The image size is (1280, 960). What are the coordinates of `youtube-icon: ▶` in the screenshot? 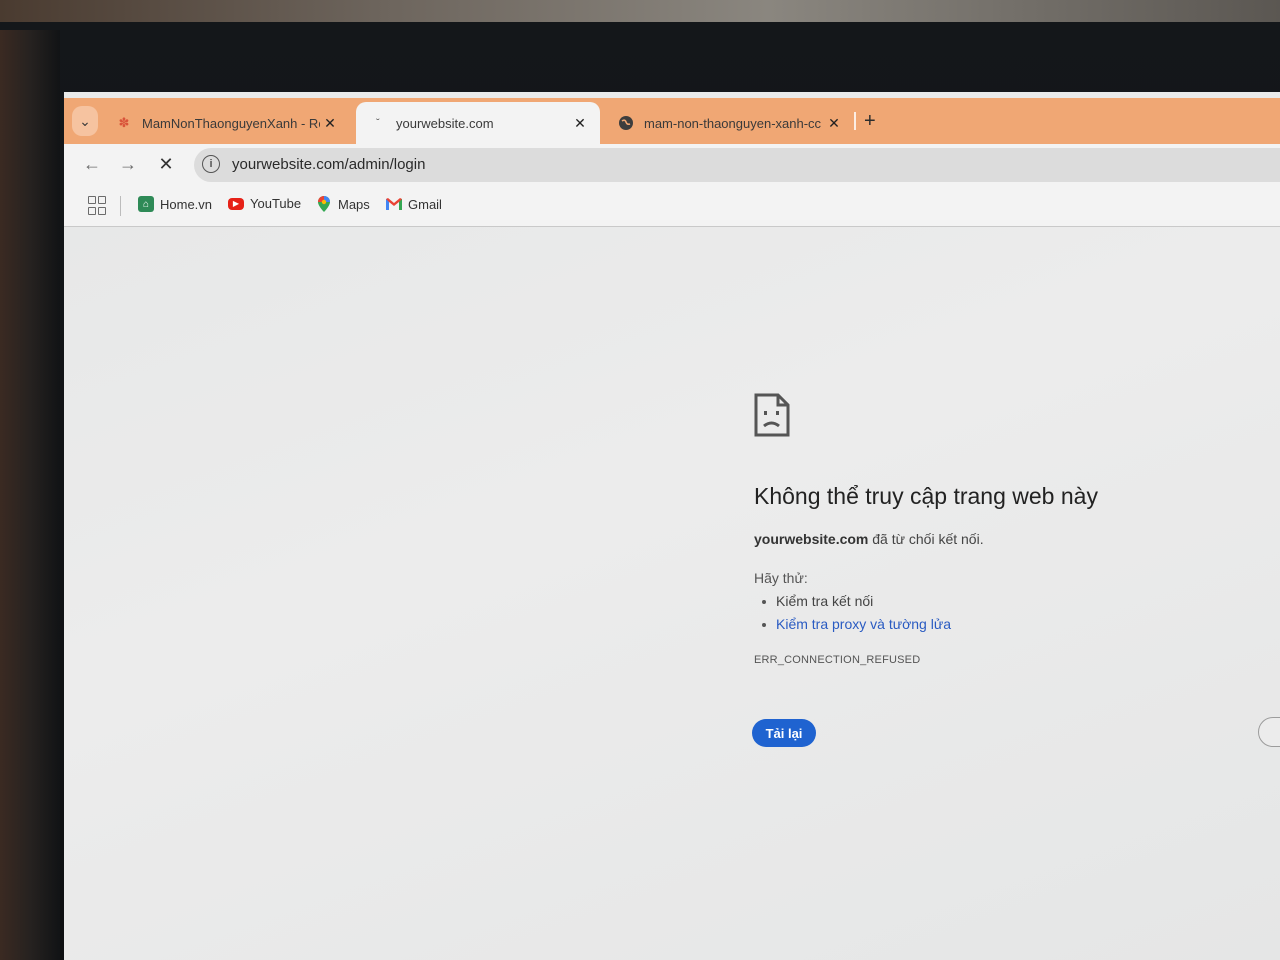 It's located at (236, 203).